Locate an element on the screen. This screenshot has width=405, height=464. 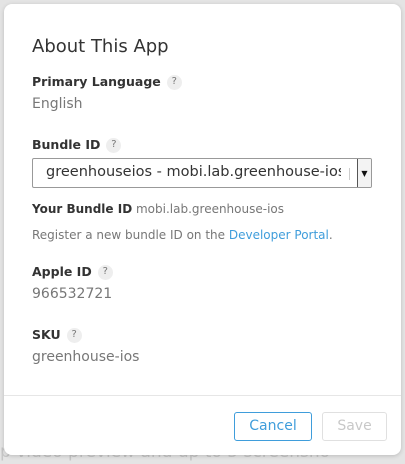
apple-id-value: 966532721 is located at coordinates (72, 294).